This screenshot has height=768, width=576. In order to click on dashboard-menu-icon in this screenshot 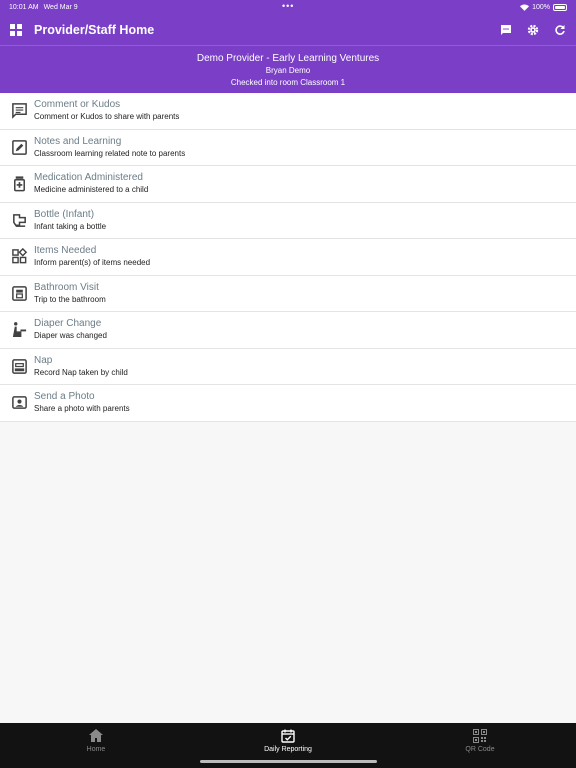, I will do `click(16, 29)`.